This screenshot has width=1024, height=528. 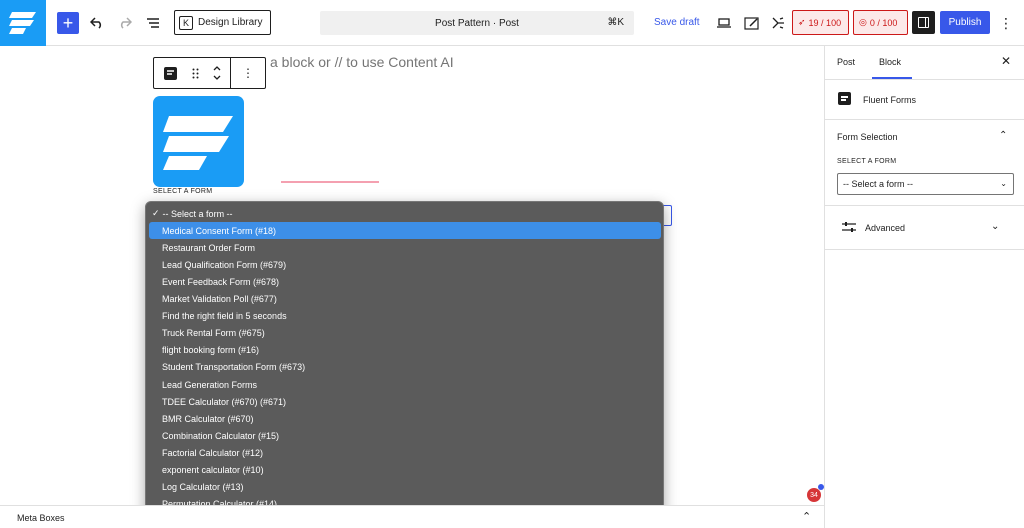 What do you see at coordinates (846, 62) in the screenshot?
I see `tab-post: Post` at bounding box center [846, 62].